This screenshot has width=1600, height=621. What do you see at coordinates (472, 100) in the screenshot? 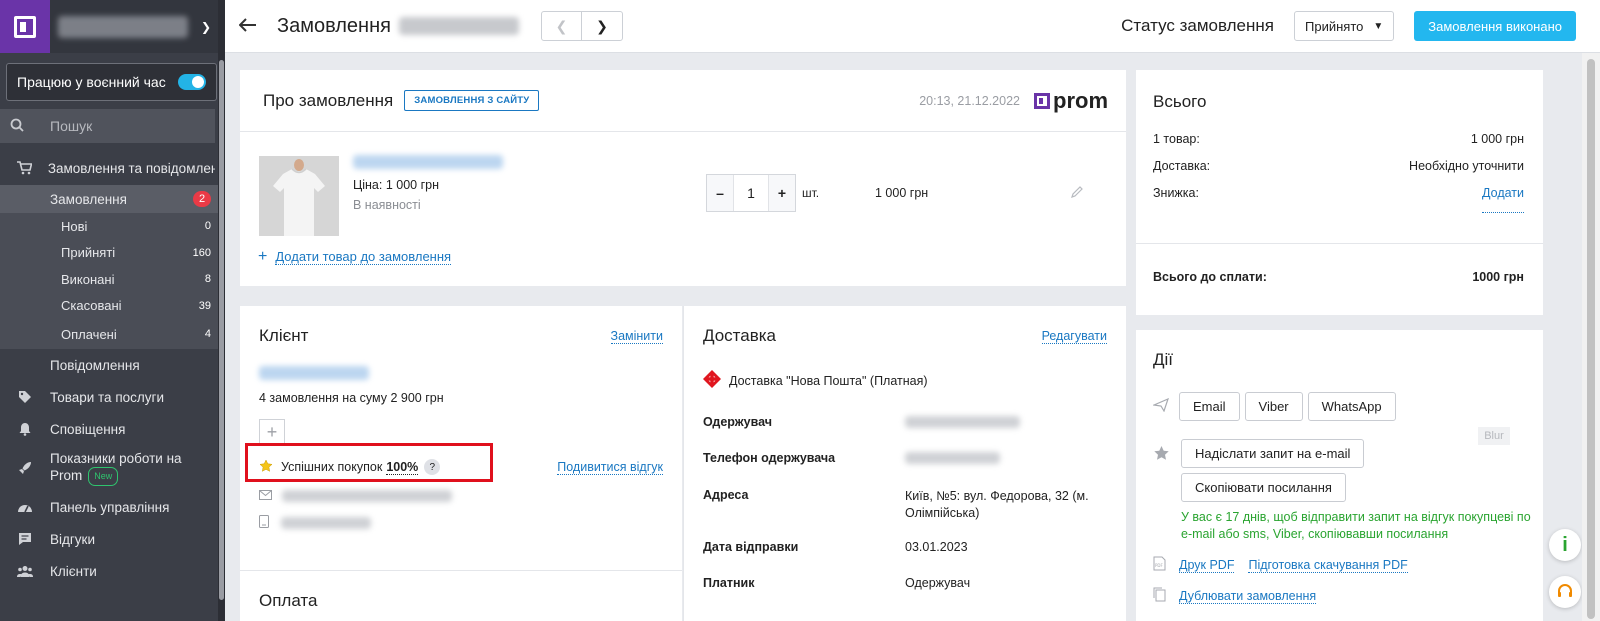
I see `order-source-tag: ЗАМОВЛЕННЯ З САЙТУ` at bounding box center [472, 100].